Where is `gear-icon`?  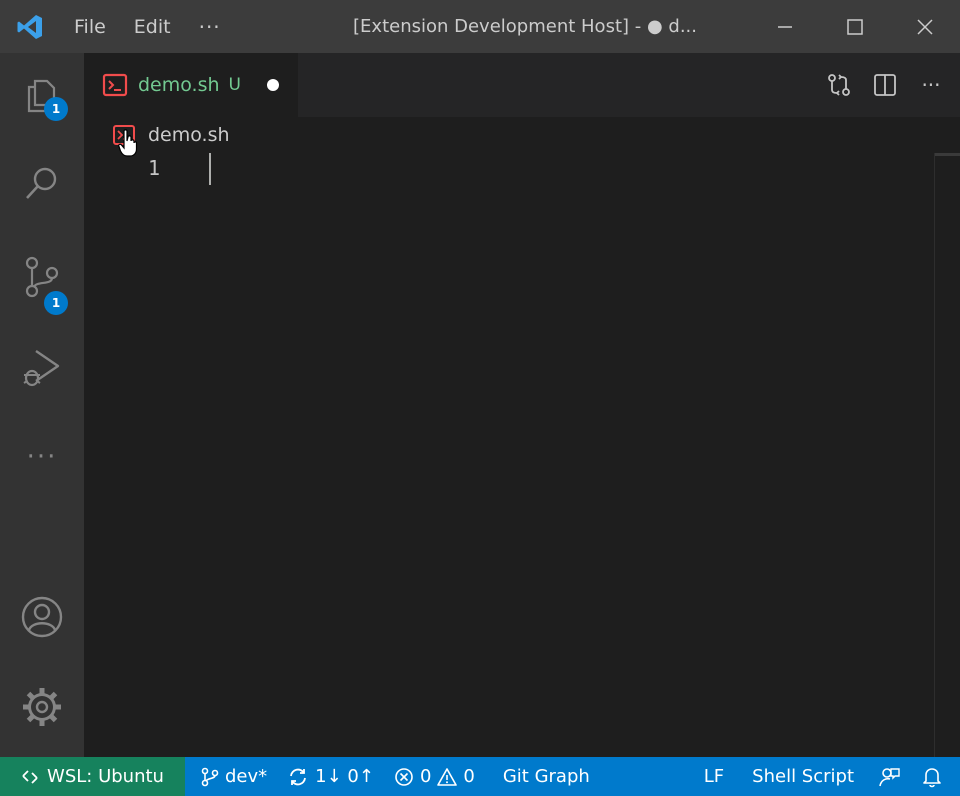 gear-icon is located at coordinates (42, 707).